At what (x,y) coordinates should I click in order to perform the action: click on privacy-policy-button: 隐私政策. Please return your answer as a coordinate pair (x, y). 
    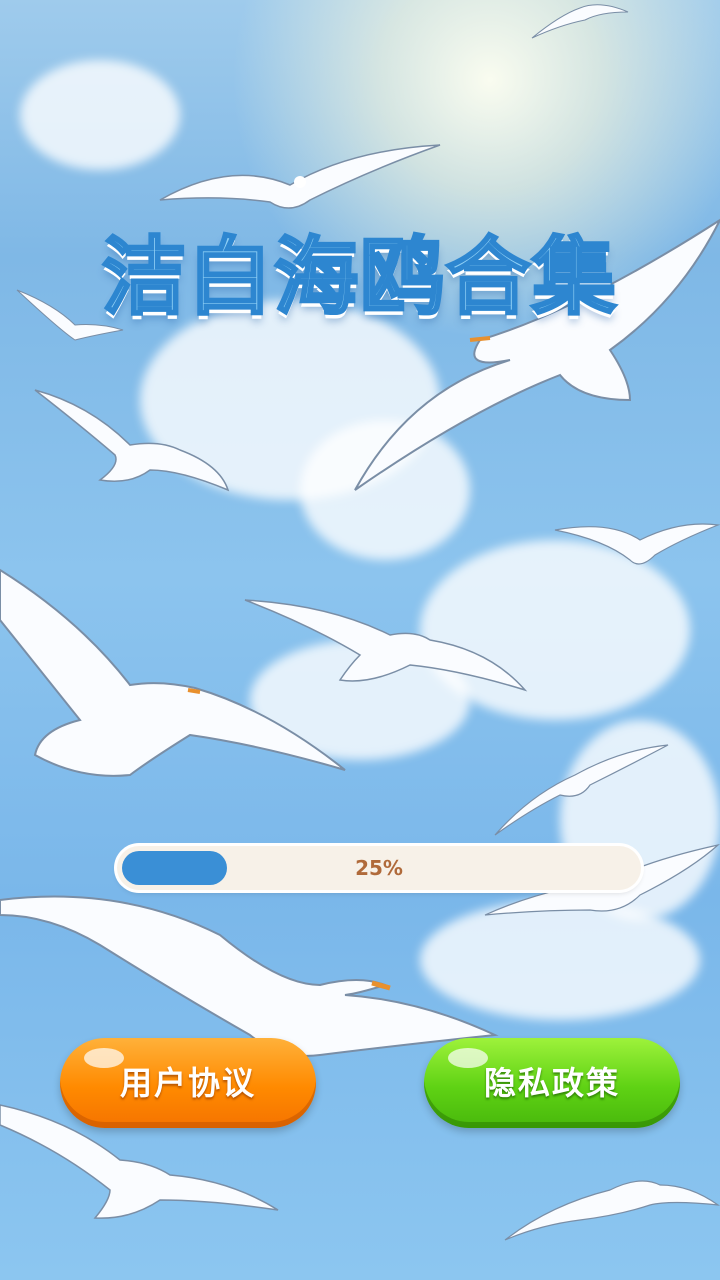
    Looking at the image, I should click on (552, 1083).